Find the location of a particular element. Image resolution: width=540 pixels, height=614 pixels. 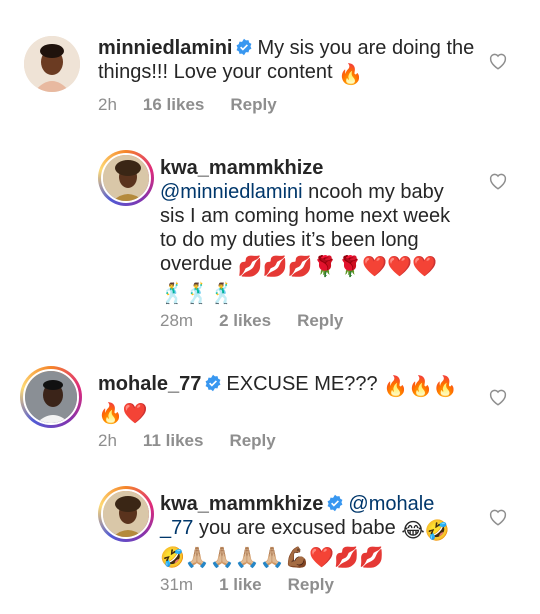

emoji: 🤣🙏🏼🙏🏼🙏🏼🙏🏼💪🏾❤️💋💋 is located at coordinates (272, 558).